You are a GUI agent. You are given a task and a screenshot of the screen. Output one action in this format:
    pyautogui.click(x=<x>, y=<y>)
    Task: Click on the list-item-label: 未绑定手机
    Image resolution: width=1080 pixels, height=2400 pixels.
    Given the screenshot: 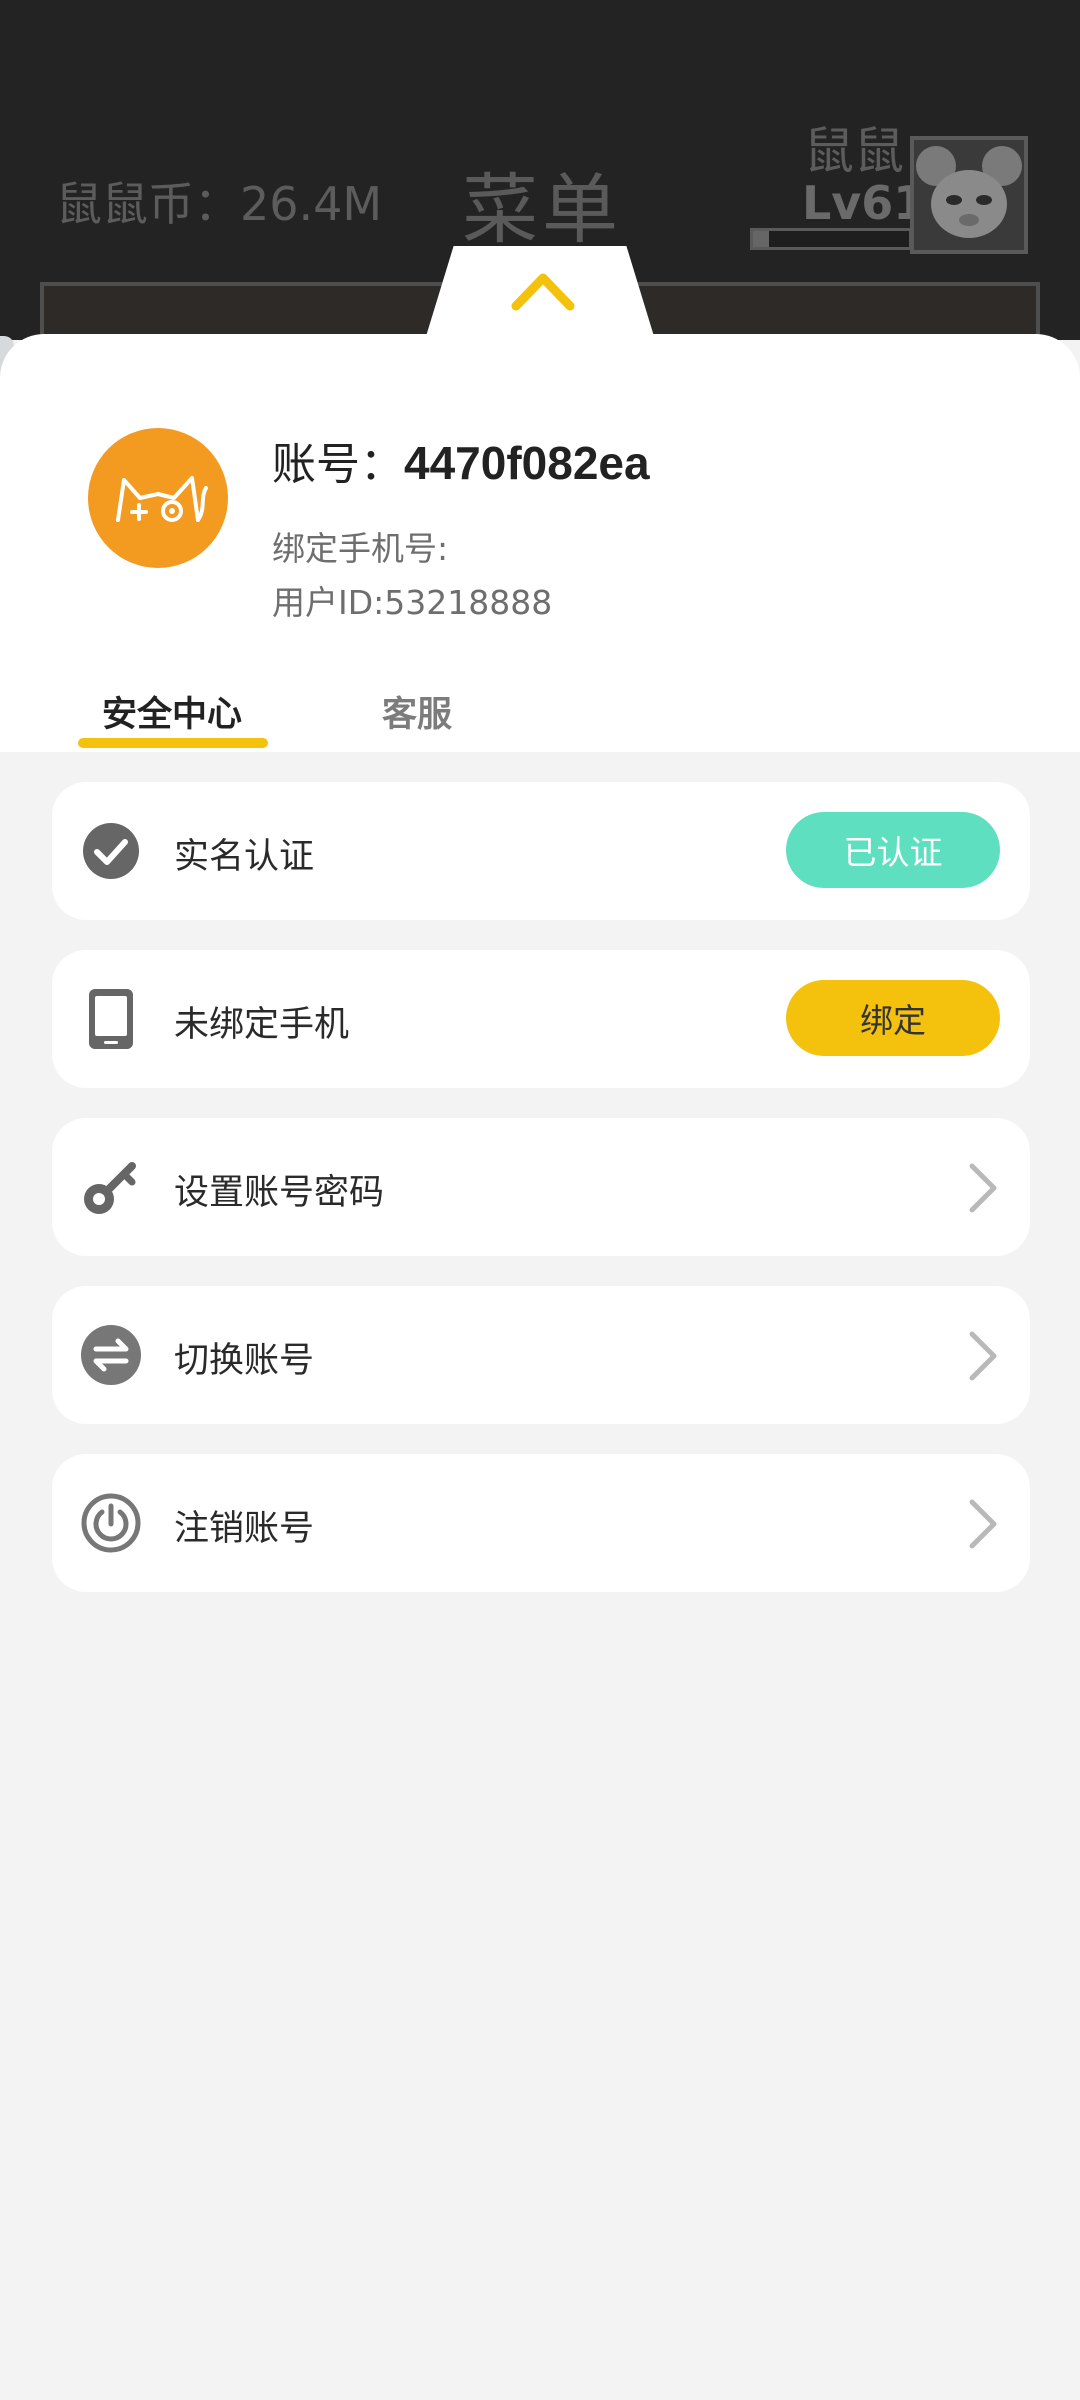 What is the action you would take?
    pyautogui.click(x=262, y=1025)
    